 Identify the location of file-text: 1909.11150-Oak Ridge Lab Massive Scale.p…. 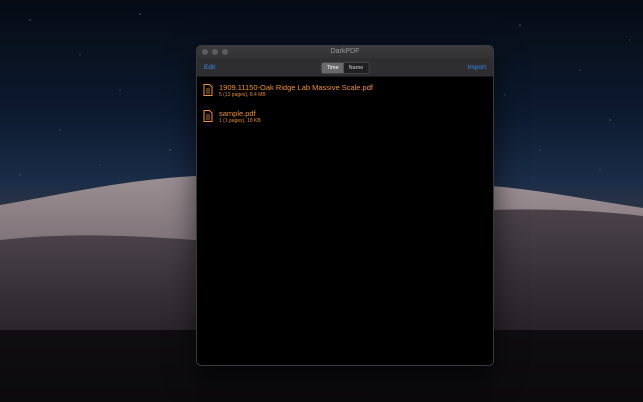
(296, 91).